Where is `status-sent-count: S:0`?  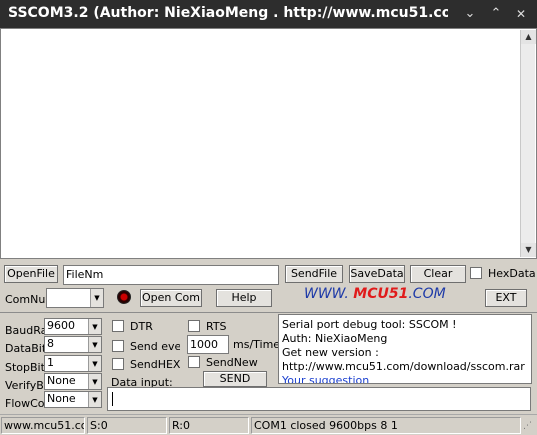 status-sent-count: S:0 is located at coordinates (127, 425).